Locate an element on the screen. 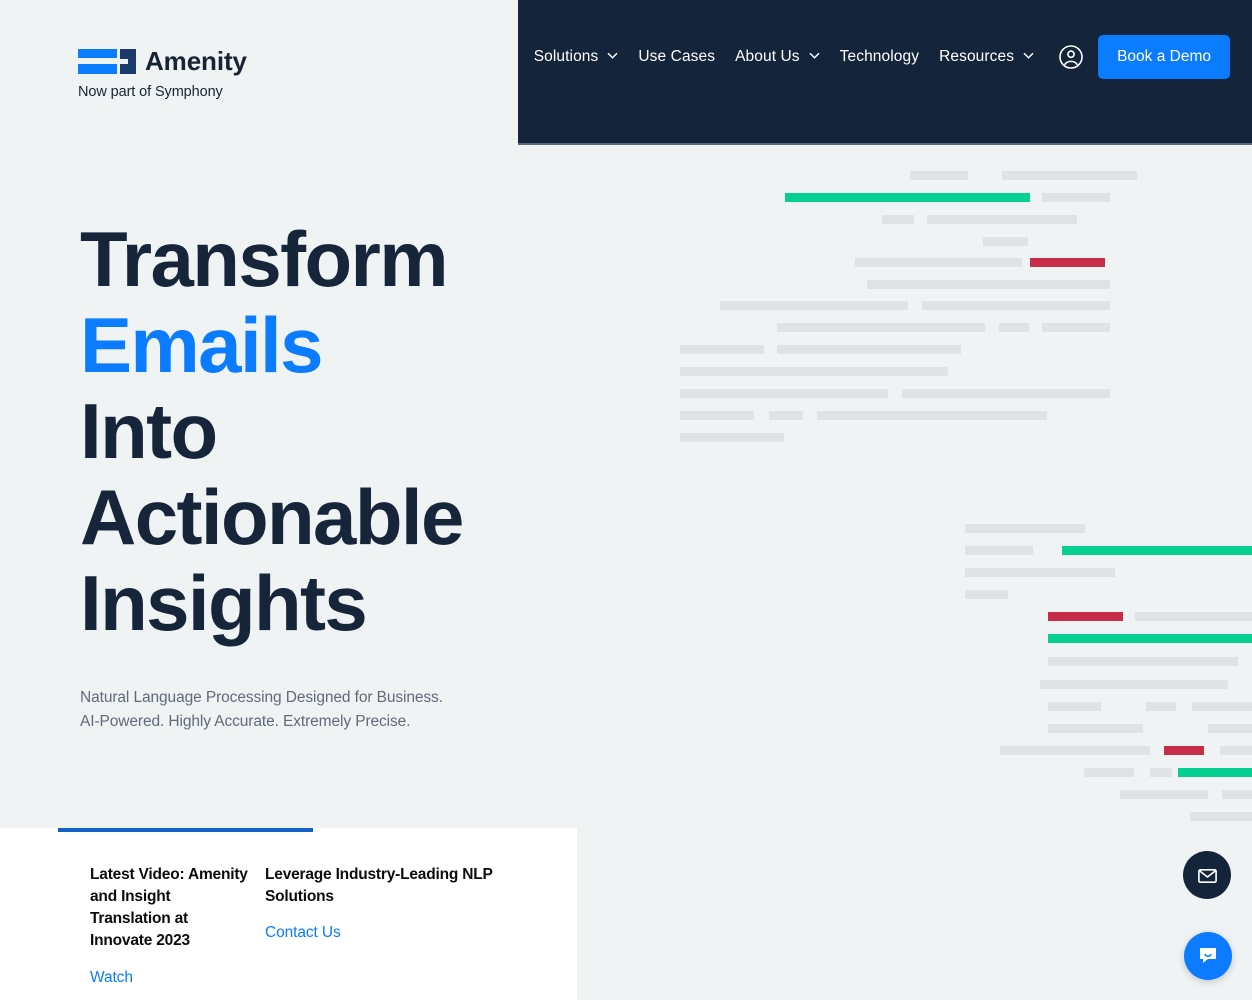  card-title: Leverage Industry-Leading NLP Solutions is located at coordinates (379, 885).